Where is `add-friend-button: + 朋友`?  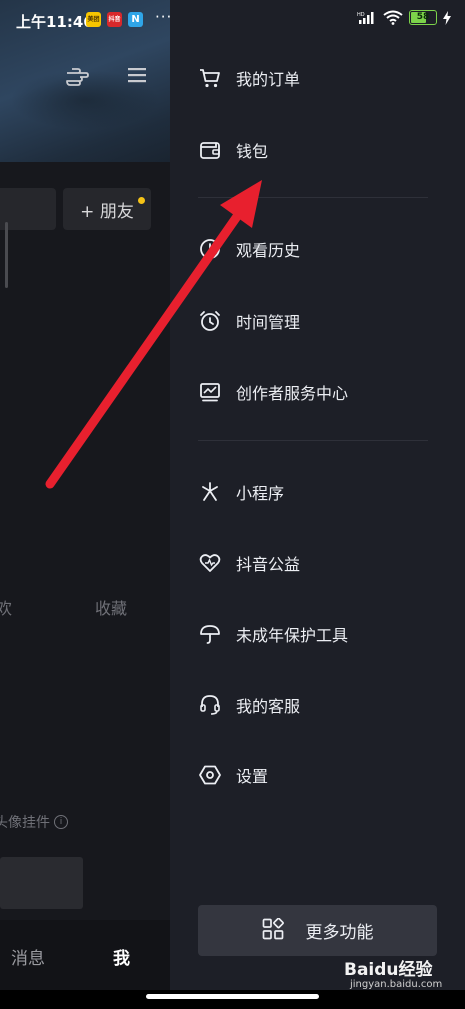
add-friend-button: + 朋友 is located at coordinates (107, 209).